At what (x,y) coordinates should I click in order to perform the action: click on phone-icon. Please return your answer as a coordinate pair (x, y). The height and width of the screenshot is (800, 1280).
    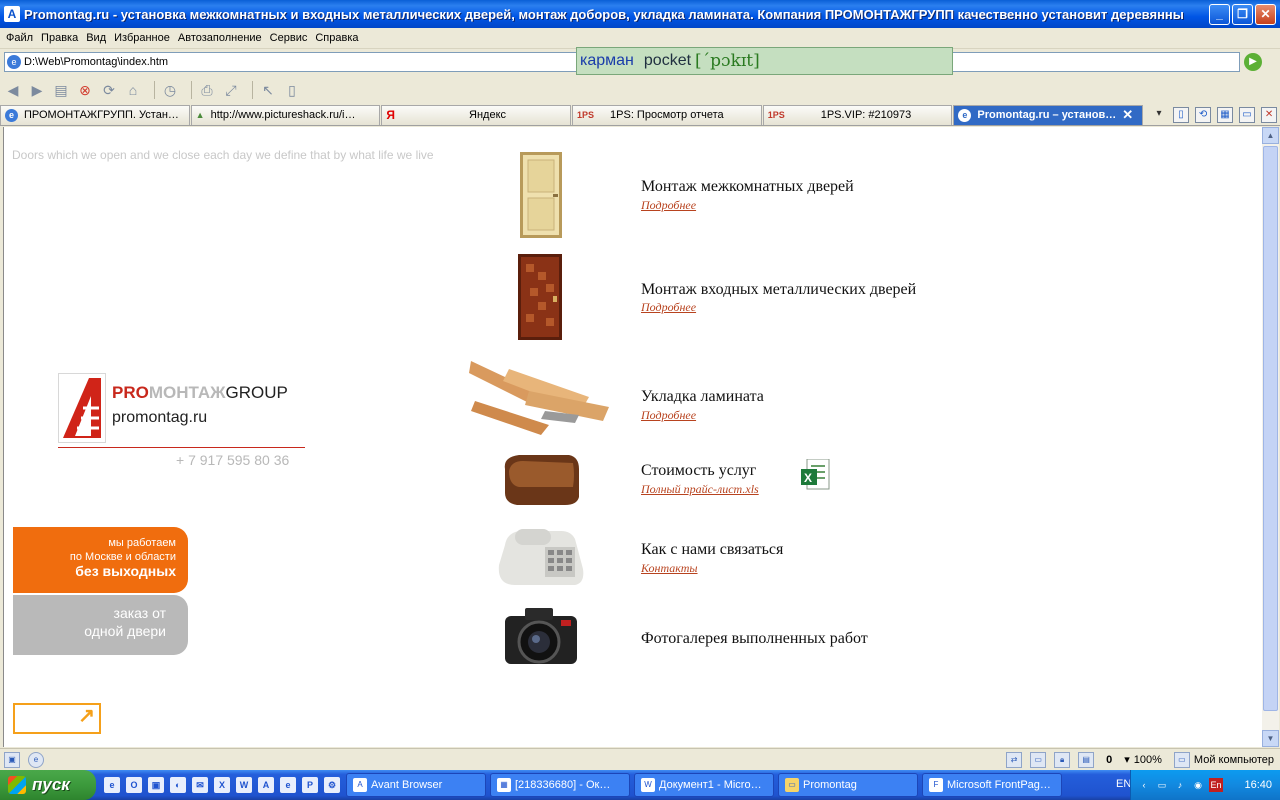
    Looking at the image, I should click on (541, 557).